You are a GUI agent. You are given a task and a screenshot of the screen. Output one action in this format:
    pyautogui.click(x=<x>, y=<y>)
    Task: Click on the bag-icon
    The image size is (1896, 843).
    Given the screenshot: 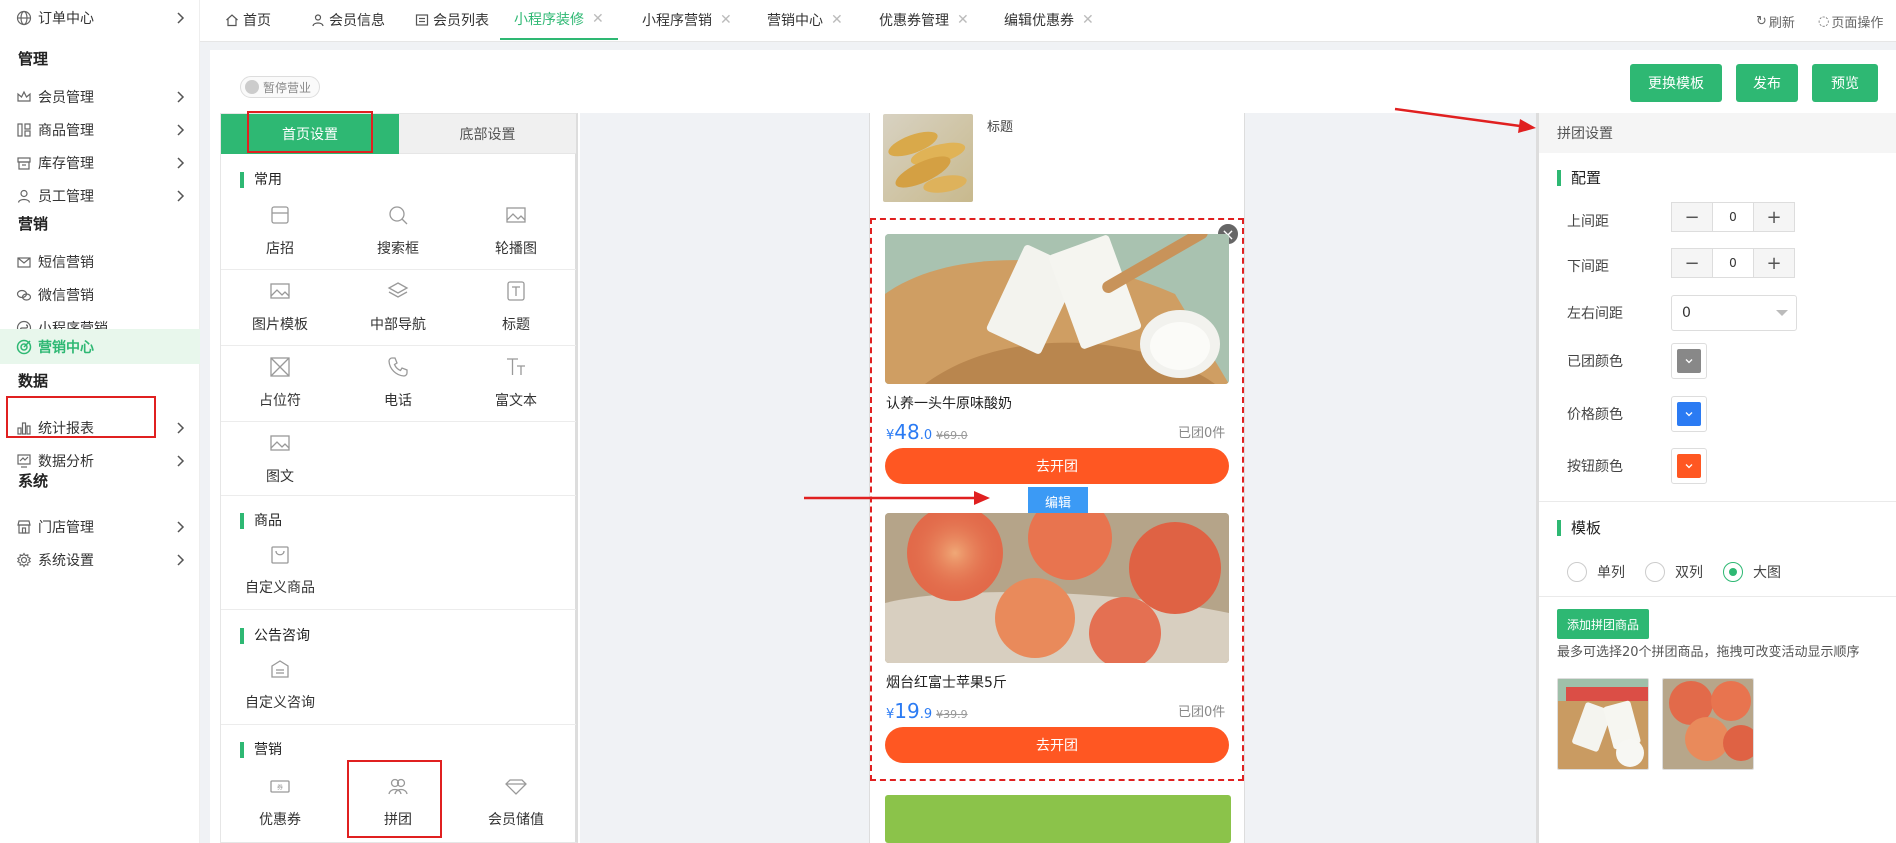 What is the action you would take?
    pyautogui.click(x=280, y=554)
    